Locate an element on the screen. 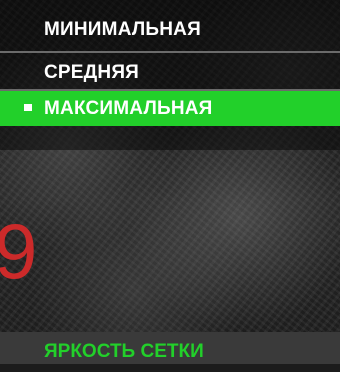 Image resolution: width=340 pixels, height=372 pixels. footer-bar: ЯРКОСТЬ СЕТКИ is located at coordinates (170, 348).